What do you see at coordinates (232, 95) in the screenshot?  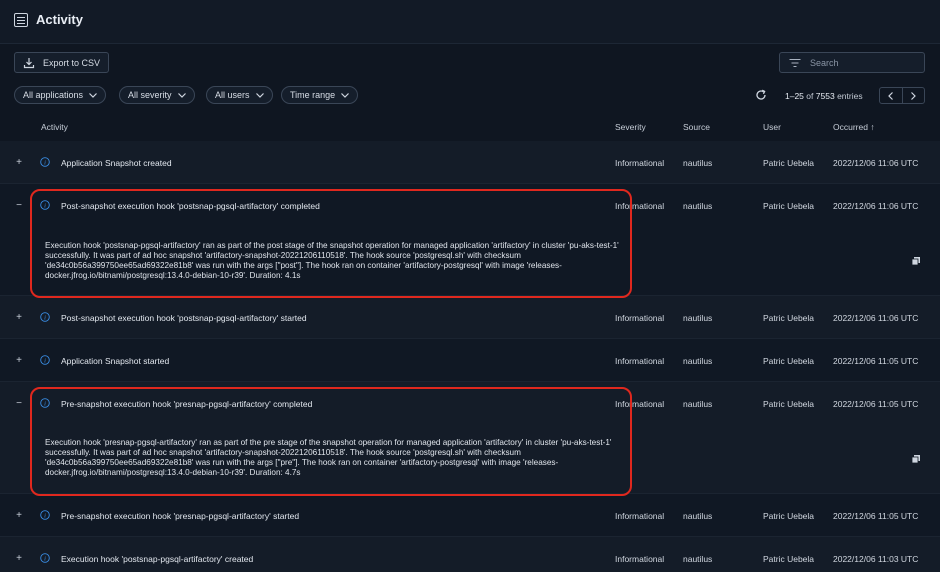 I see `filter-label: All users` at bounding box center [232, 95].